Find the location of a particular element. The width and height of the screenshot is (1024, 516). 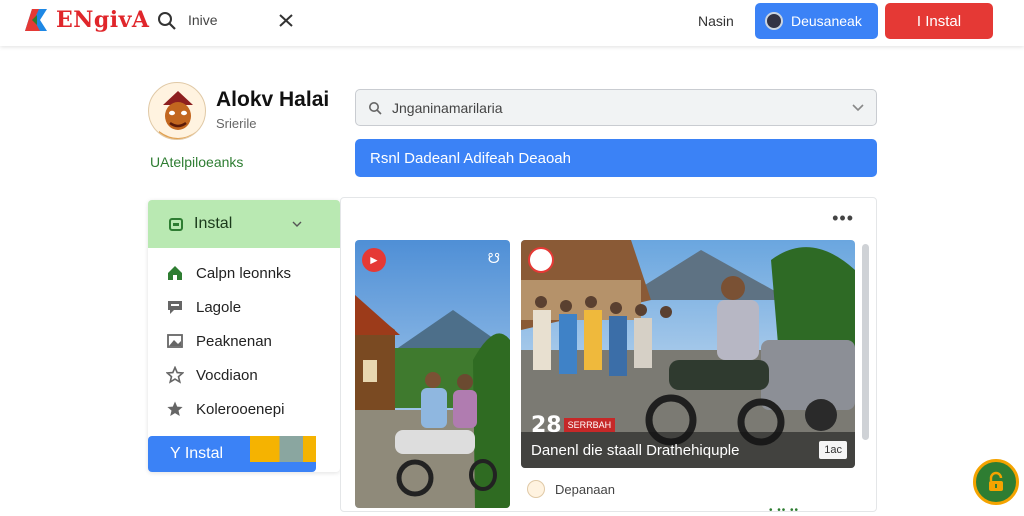

close-icon is located at coordinates (286, 20).